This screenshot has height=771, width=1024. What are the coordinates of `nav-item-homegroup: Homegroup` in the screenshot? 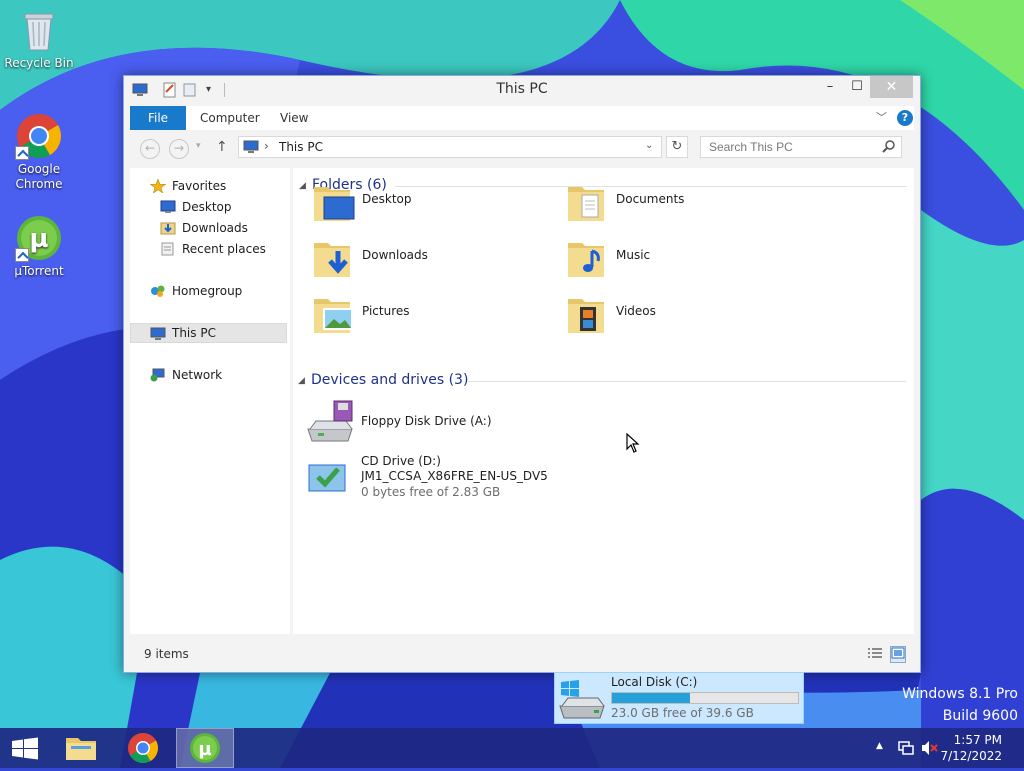 It's located at (208, 291).